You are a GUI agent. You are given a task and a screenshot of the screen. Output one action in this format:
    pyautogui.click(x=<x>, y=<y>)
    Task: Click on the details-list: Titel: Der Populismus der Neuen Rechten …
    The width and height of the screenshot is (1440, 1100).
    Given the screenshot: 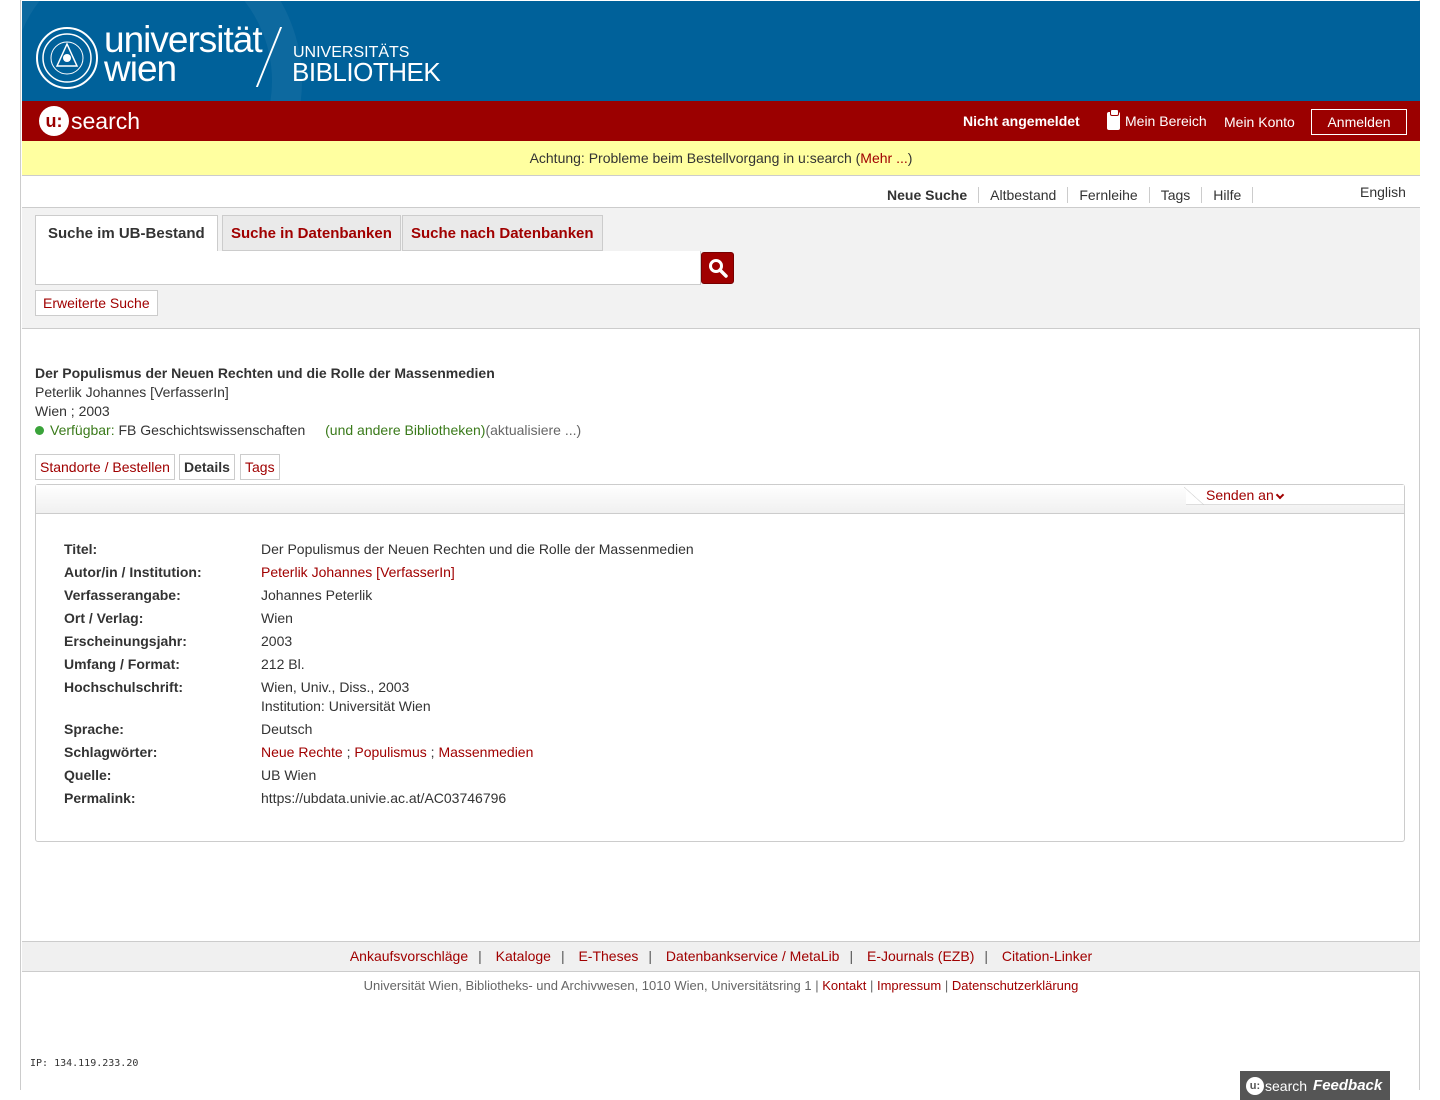 What is the action you would take?
    pyautogui.click(x=379, y=676)
    